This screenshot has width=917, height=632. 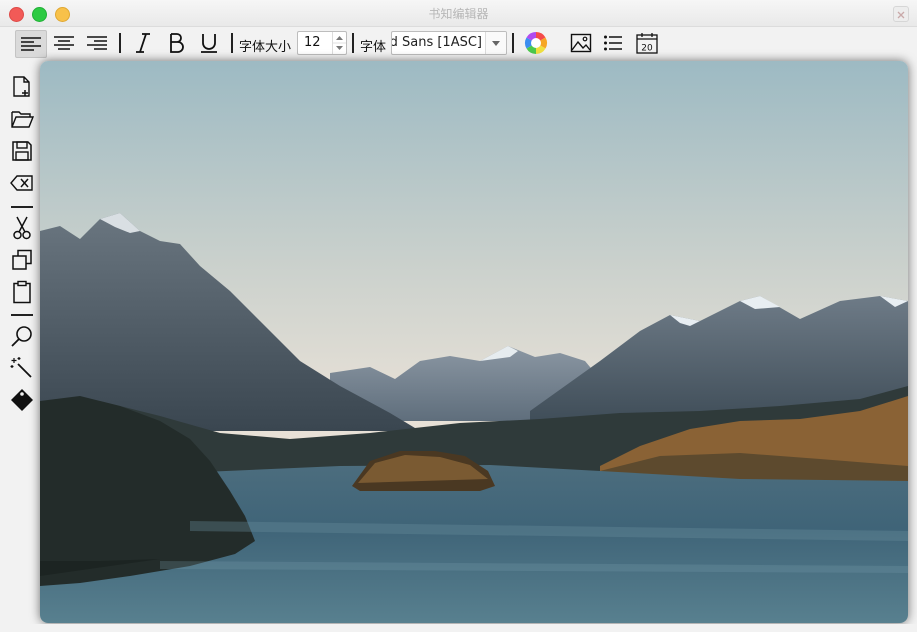 I want to click on magic-wand-icon, so click(x=21, y=367).